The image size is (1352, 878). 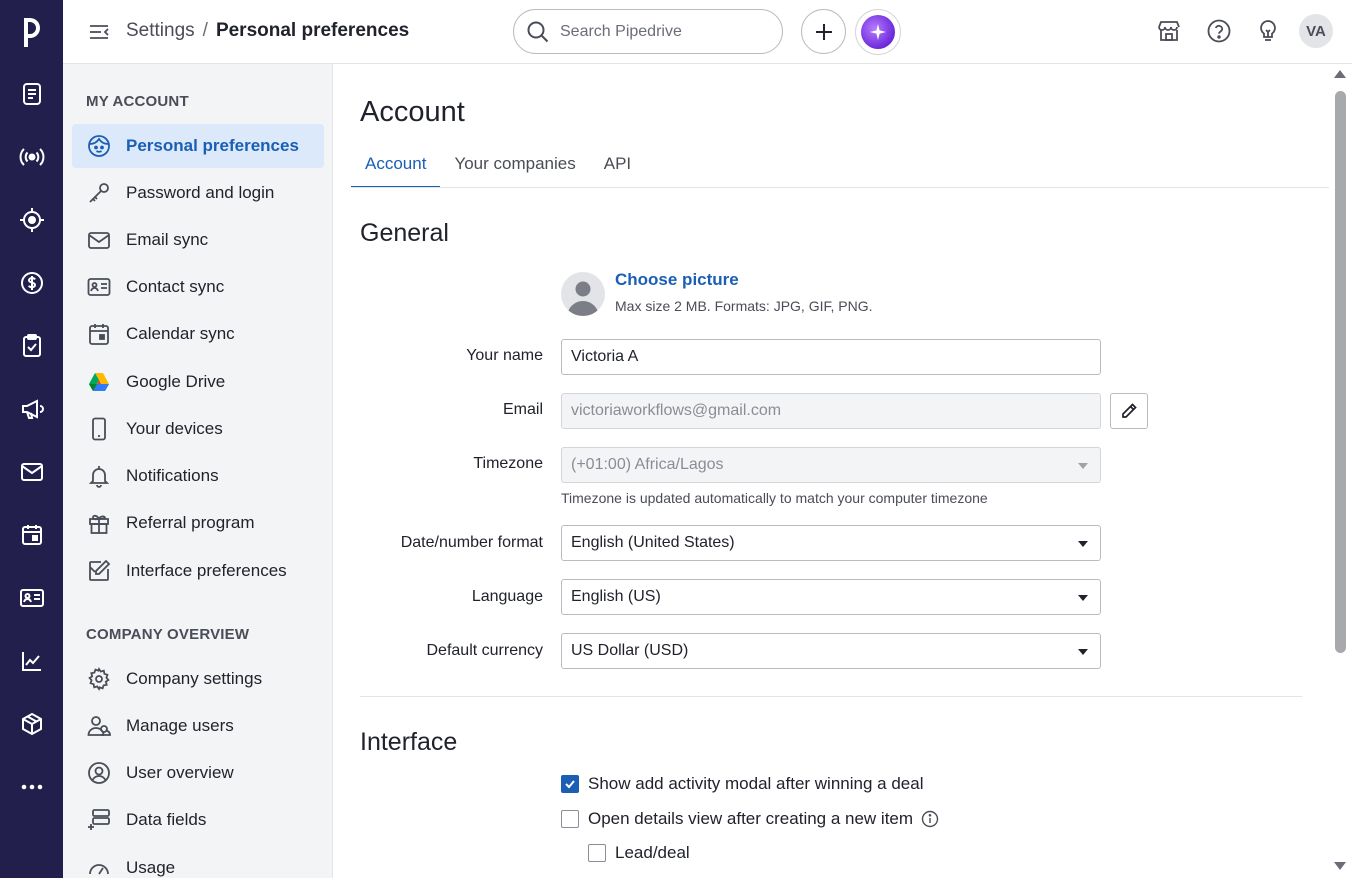 I want to click on sidebar-item-label: User overview, so click(x=180, y=772).